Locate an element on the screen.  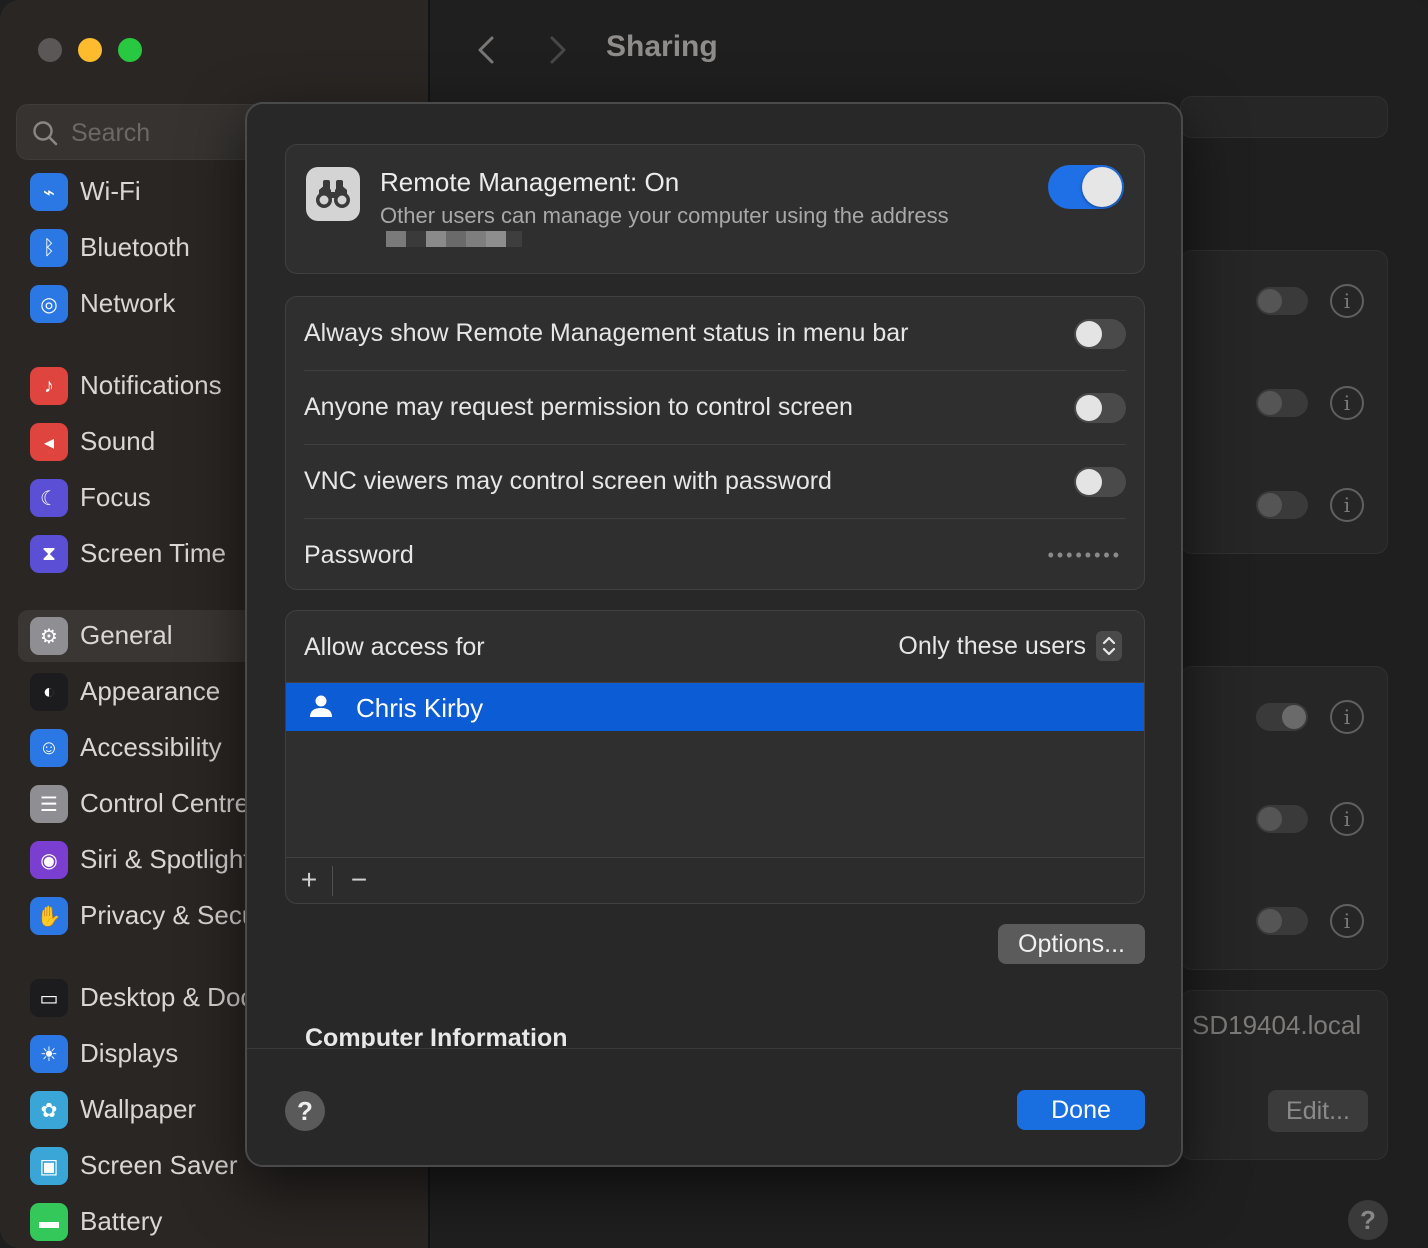
allow-access-row: Allow access for Only these users is located at coordinates (715, 647).